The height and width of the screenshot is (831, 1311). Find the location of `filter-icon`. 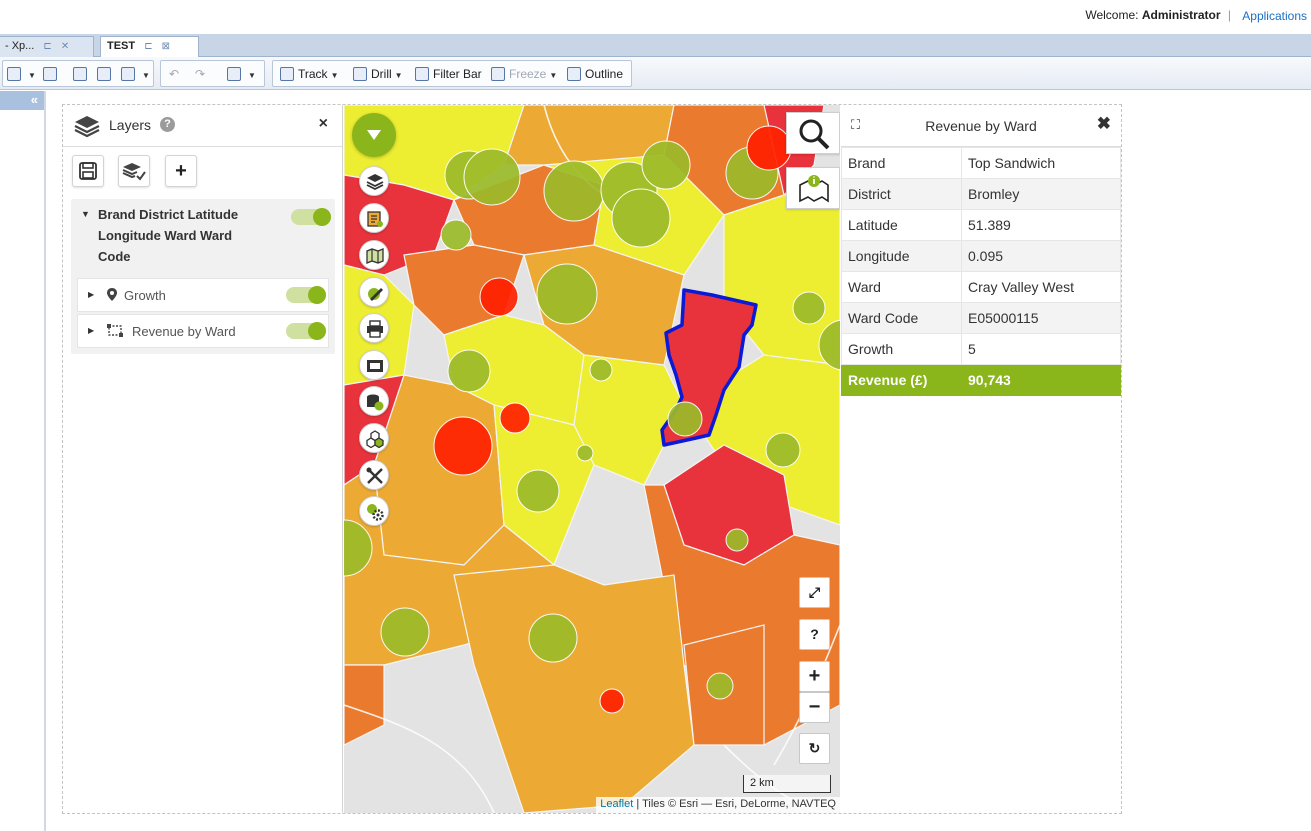

filter-icon is located at coordinates (422, 74).